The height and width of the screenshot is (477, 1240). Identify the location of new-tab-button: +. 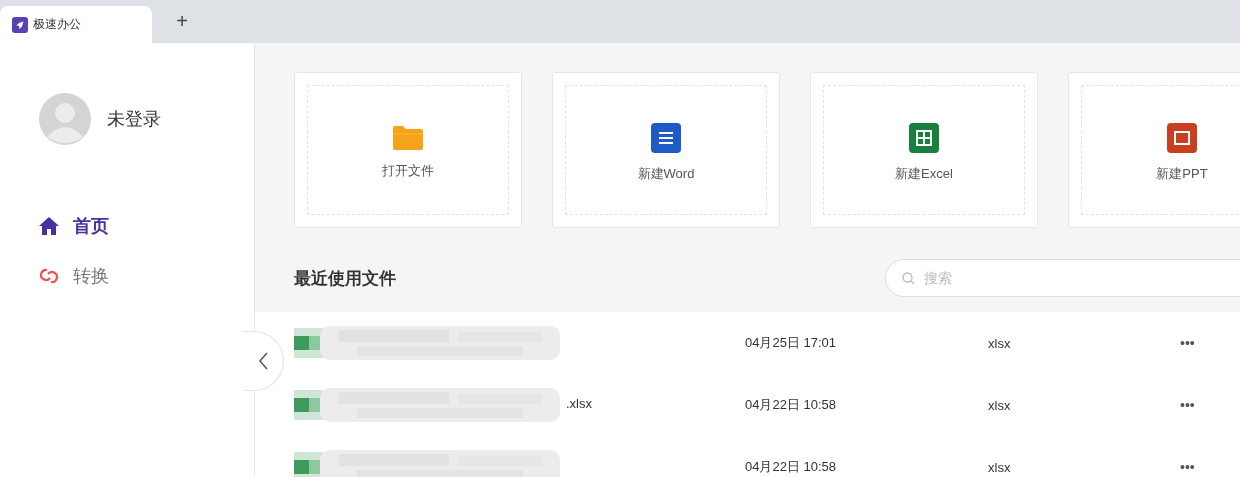
(182, 21).